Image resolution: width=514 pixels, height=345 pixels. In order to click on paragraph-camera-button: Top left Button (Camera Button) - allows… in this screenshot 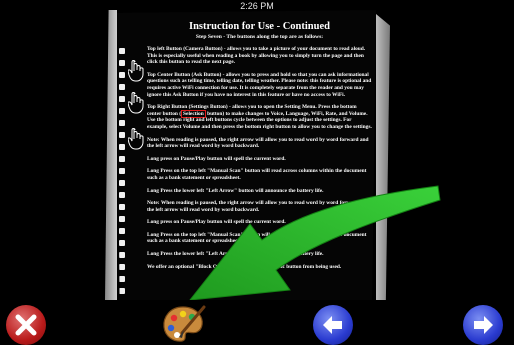, I will do `click(256, 56)`.